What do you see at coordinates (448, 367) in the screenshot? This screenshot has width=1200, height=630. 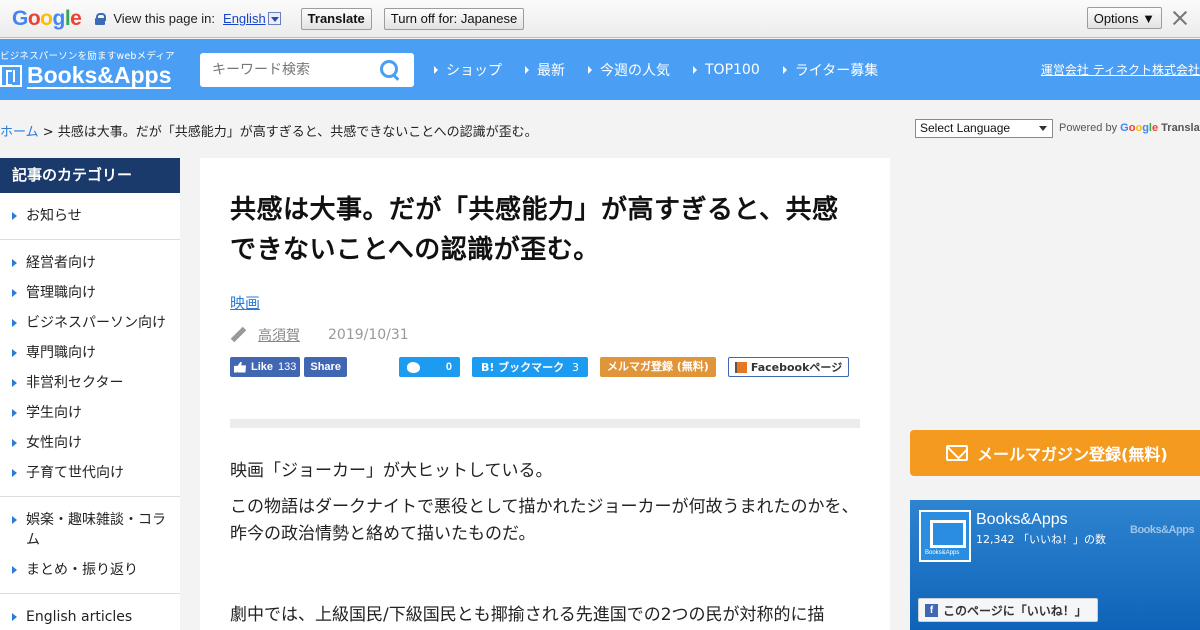 I see `twitter-count: 0` at bounding box center [448, 367].